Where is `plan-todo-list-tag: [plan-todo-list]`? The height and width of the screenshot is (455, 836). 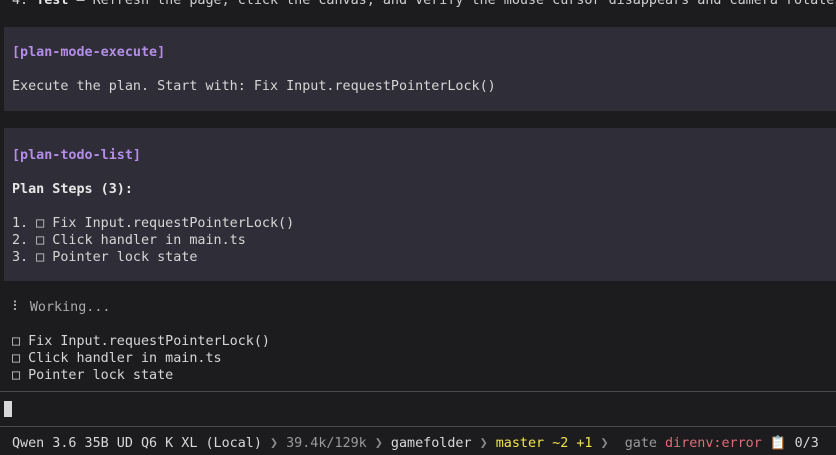 plan-todo-list-tag: [plan-todo-list] is located at coordinates (76, 155).